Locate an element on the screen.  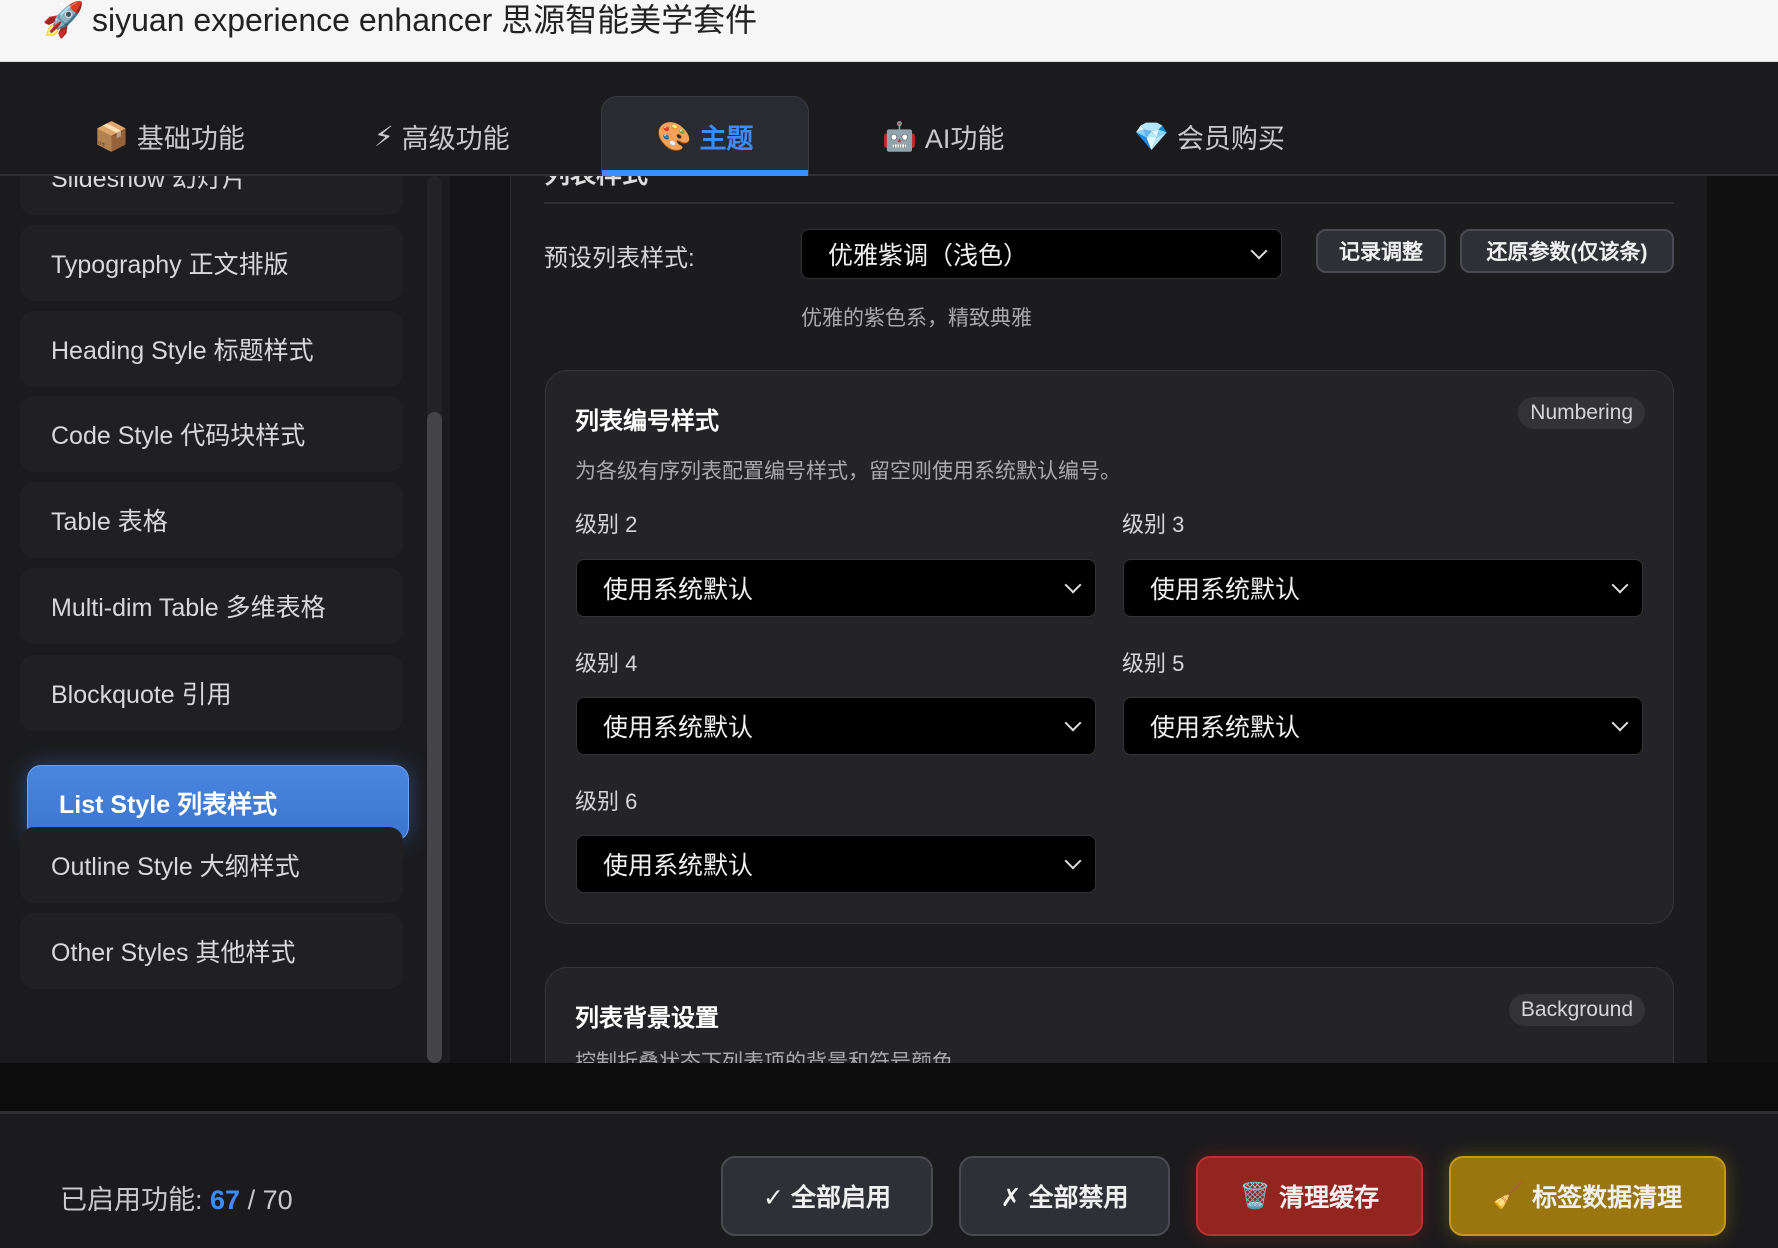
sidebar-item-code: Code Style 代码块样式 is located at coordinates (211, 434).